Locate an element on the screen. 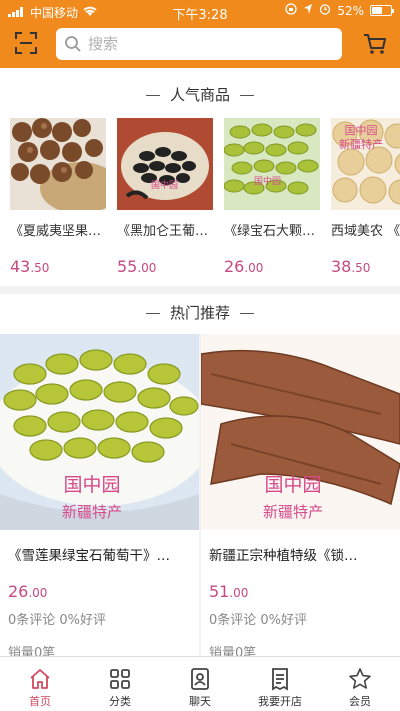 The image size is (400, 711). product-image-cistanche: 国中园 新疆特产 is located at coordinates (300, 432).